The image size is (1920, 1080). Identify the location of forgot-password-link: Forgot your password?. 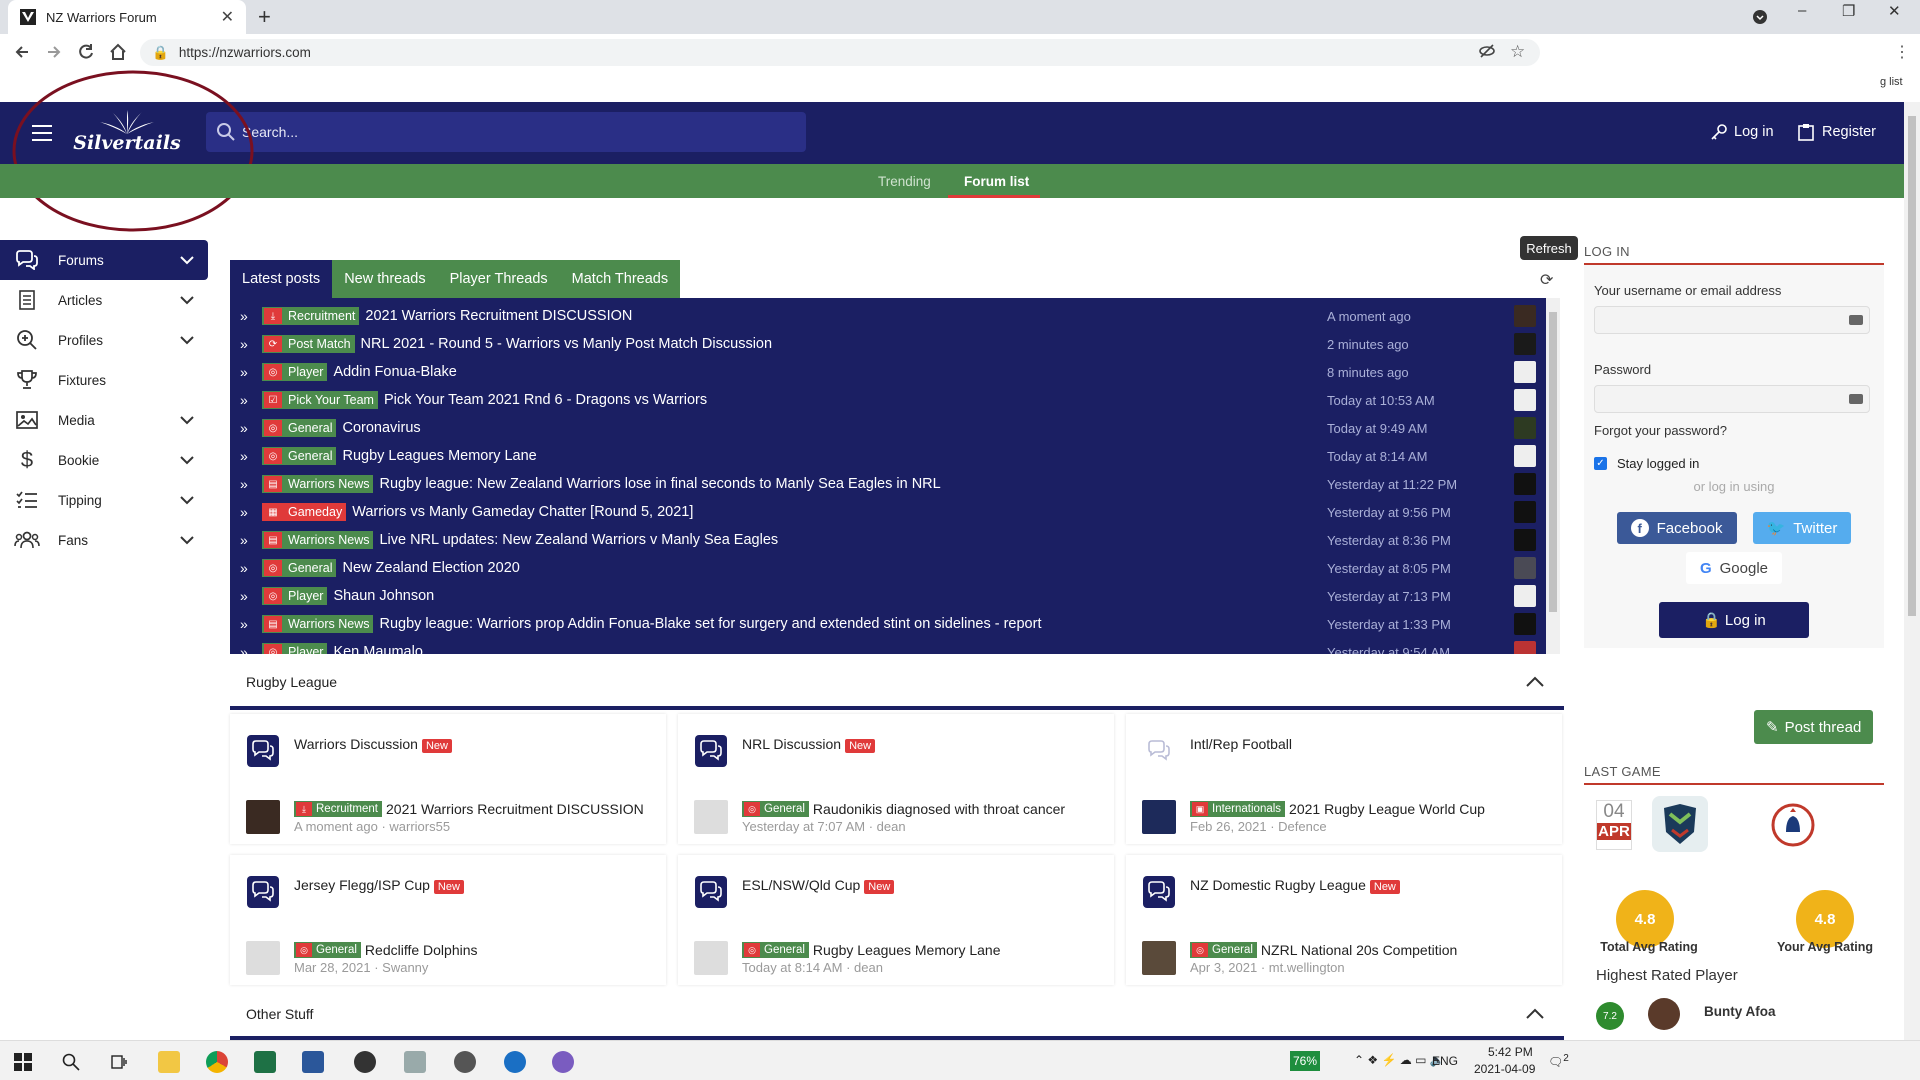
(1734, 430).